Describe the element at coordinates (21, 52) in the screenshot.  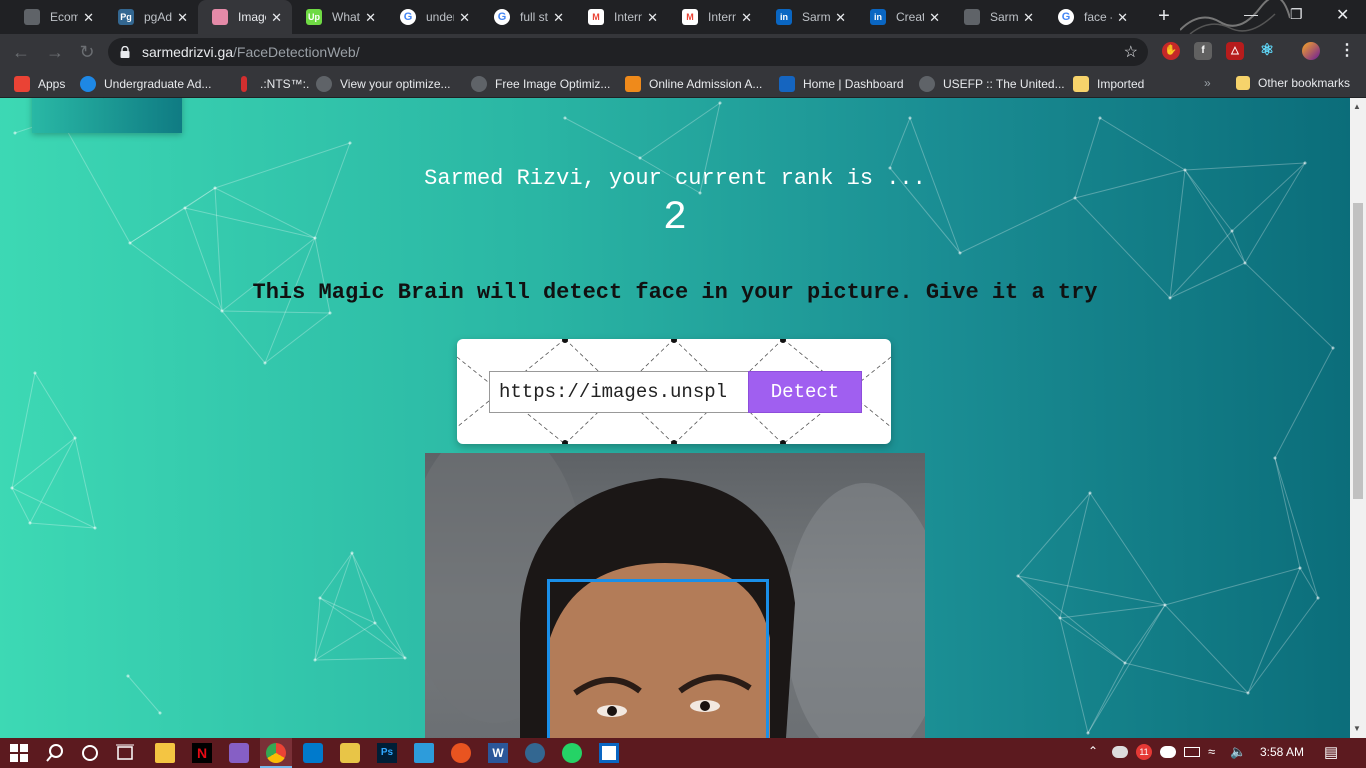
I see `back-arrow-icon: ←` at that location.